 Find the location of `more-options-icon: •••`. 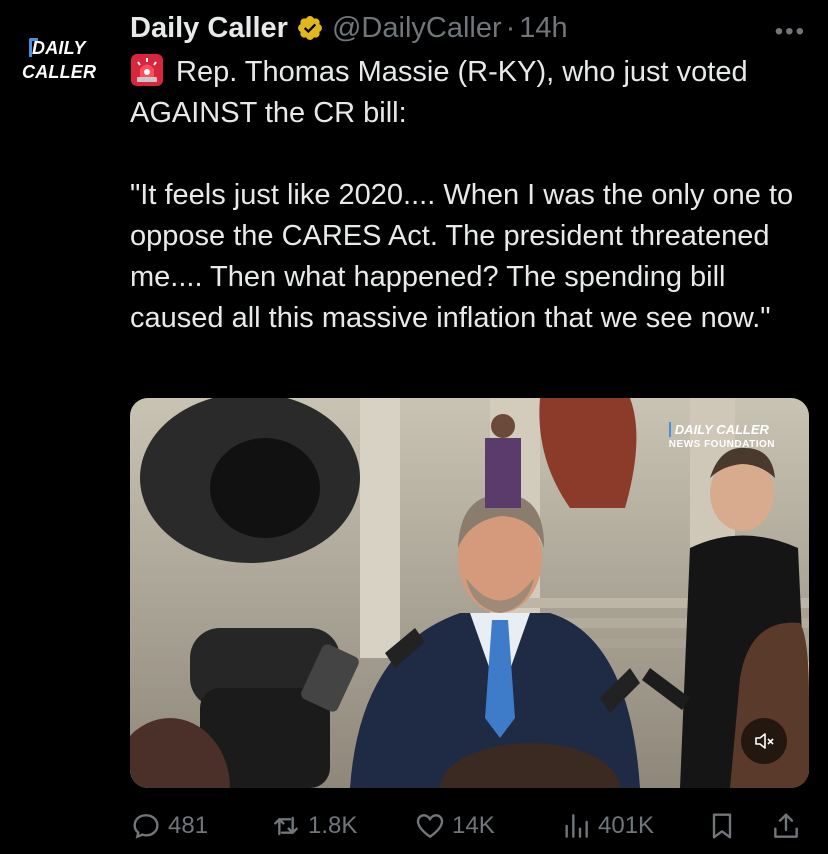

more-options-icon: ••• is located at coordinates (790, 32).